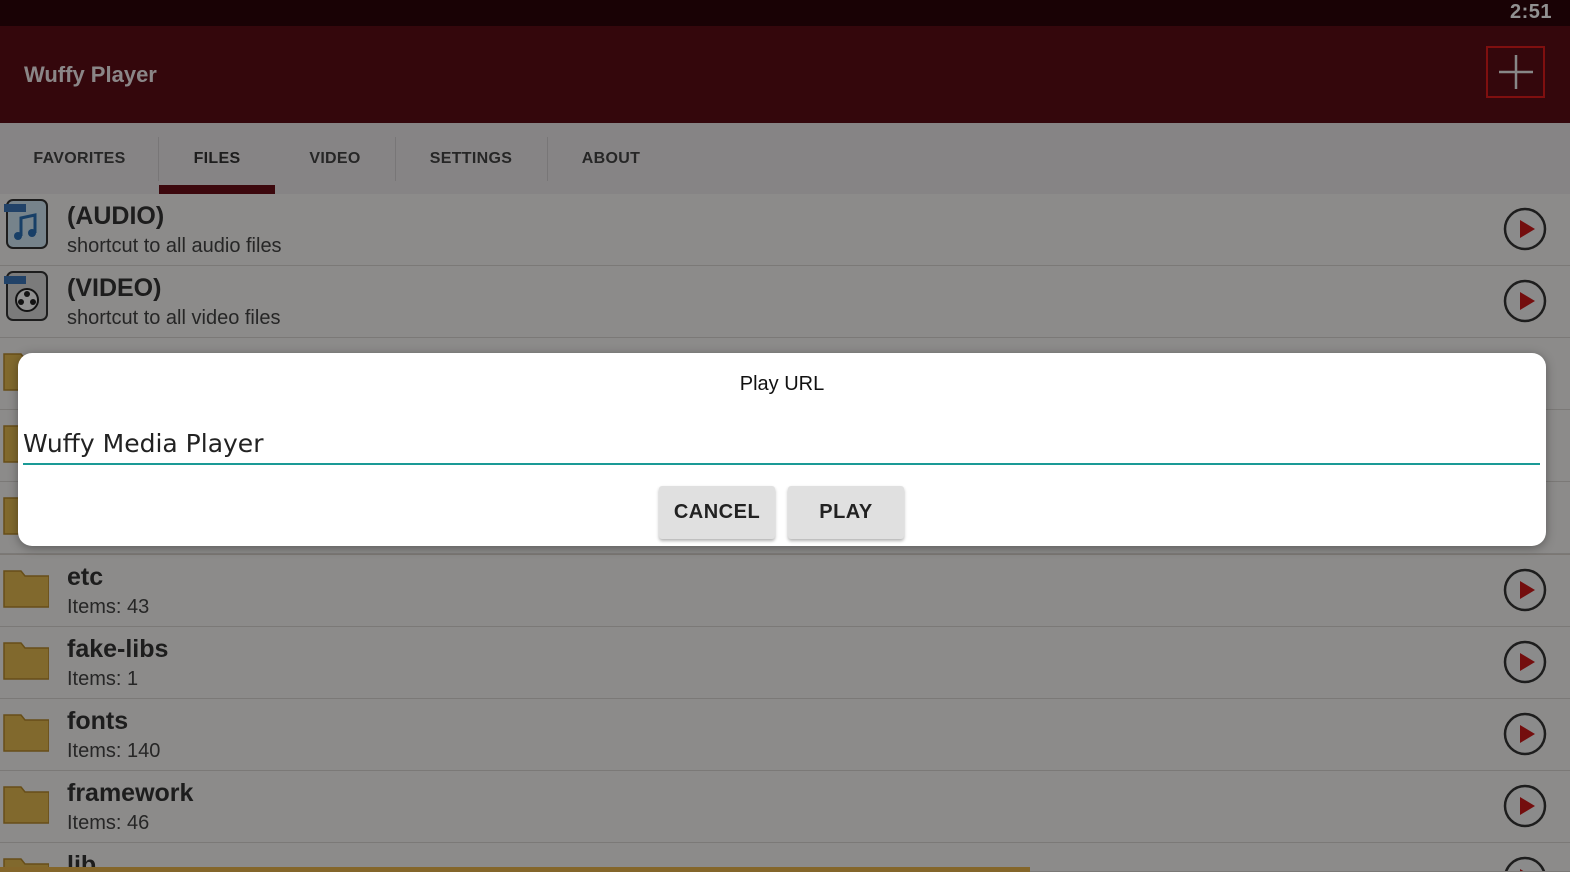 Image resolution: width=1570 pixels, height=872 pixels. I want to click on dialog-title: Play URL, so click(782, 384).